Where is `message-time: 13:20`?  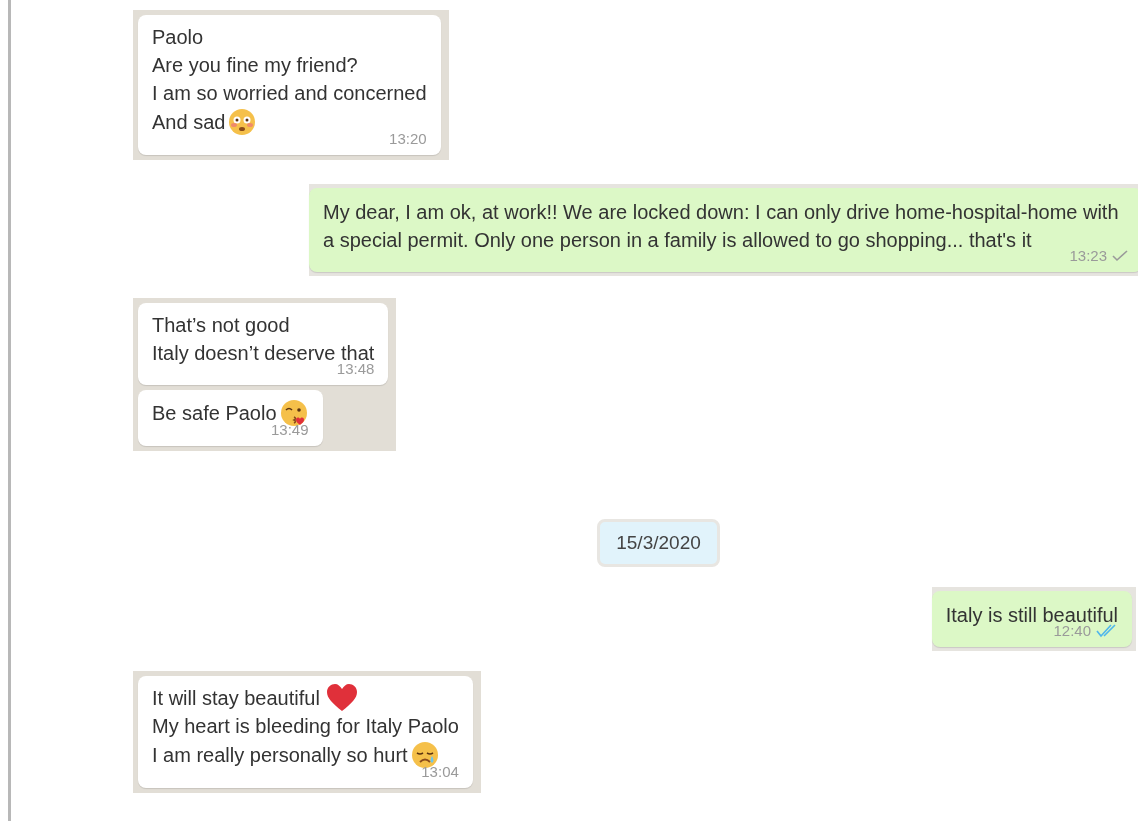 message-time: 13:20 is located at coordinates (407, 139).